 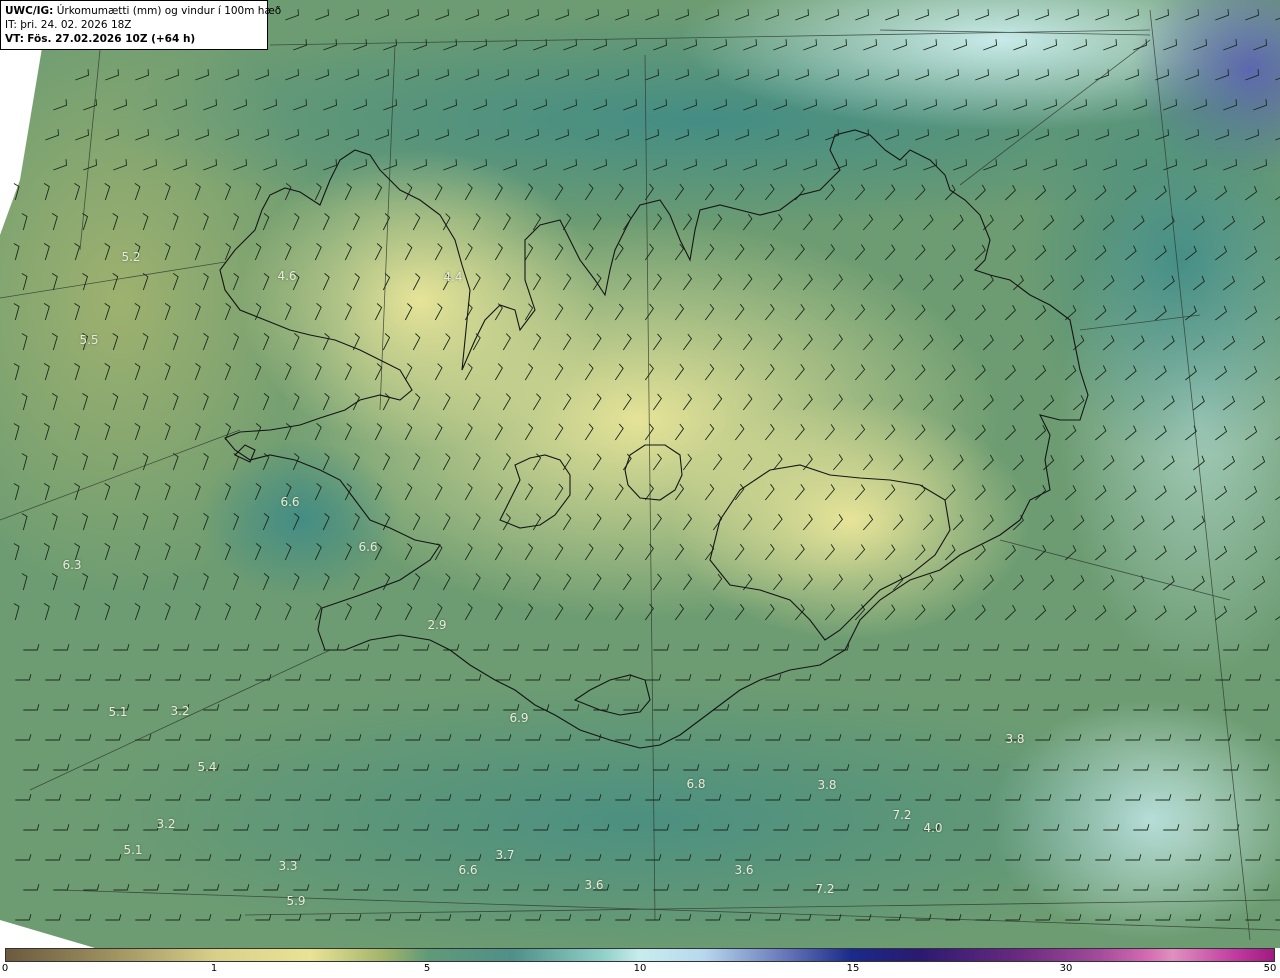 I want to click on init-time: IT: þri. 24. 02. 2026 18Z, so click(x=68, y=25).